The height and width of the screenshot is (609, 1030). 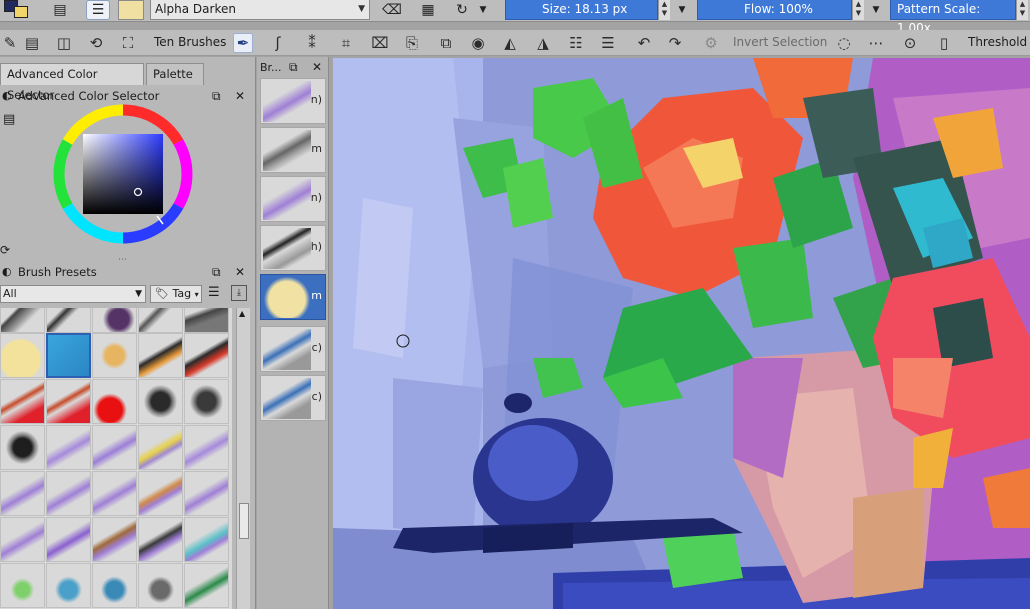 I want to click on pattern-scale-slider: Pattern Scale: 1.00x, so click(x=953, y=17).